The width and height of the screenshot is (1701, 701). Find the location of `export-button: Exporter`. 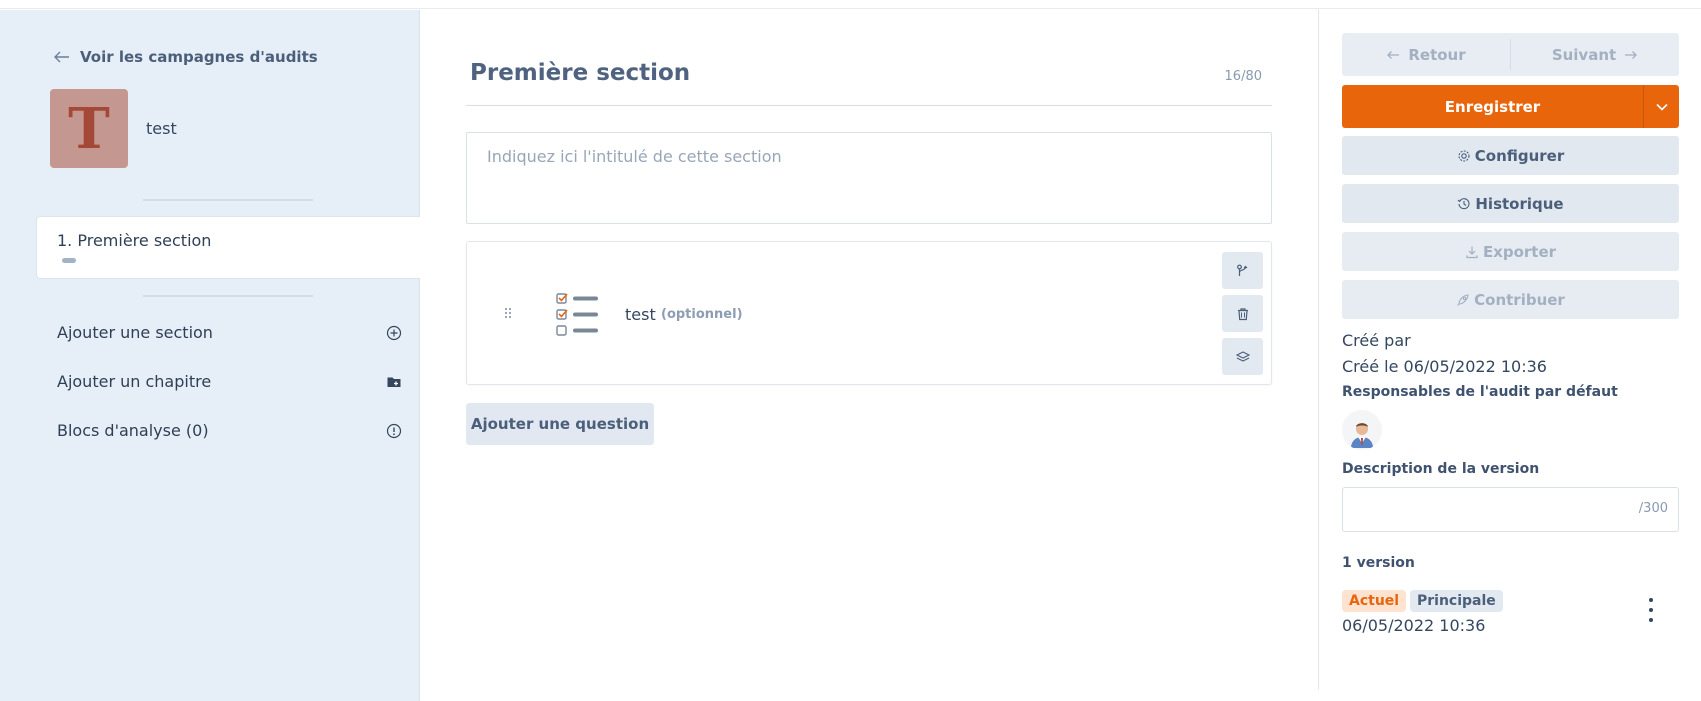

export-button: Exporter is located at coordinates (1510, 251).